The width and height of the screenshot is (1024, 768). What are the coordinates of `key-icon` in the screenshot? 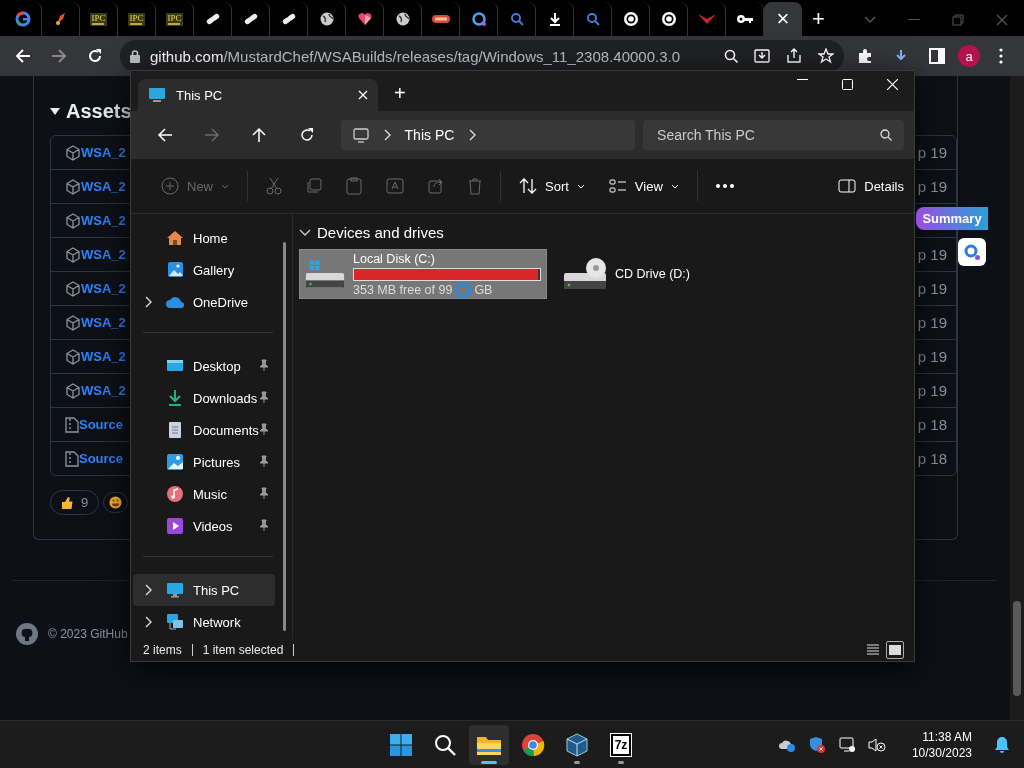 It's located at (744, 19).